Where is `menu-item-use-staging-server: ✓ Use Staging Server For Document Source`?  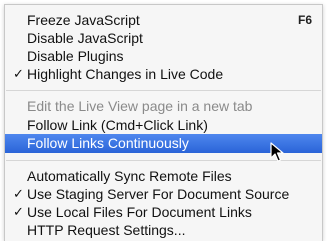 menu-item-use-staging-server: ✓ Use Staging Server For Document Source is located at coordinates (163, 194).